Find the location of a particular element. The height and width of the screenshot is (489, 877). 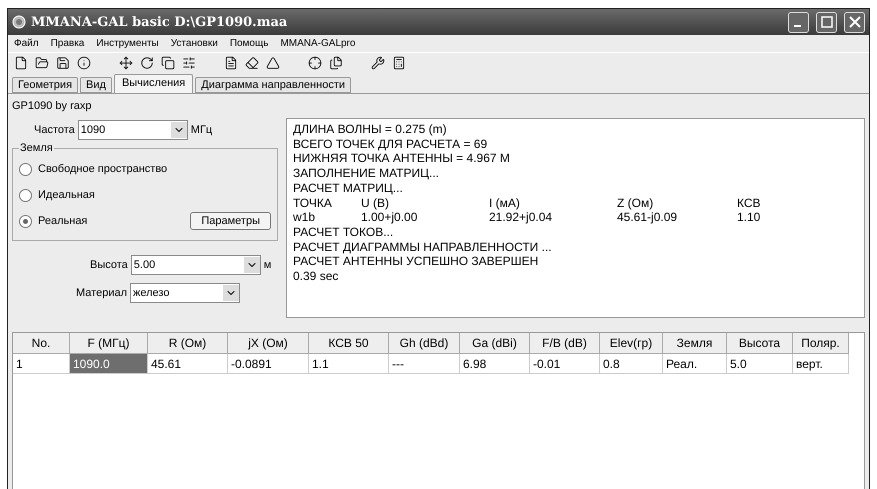

menu-item: Правка is located at coordinates (67, 43).